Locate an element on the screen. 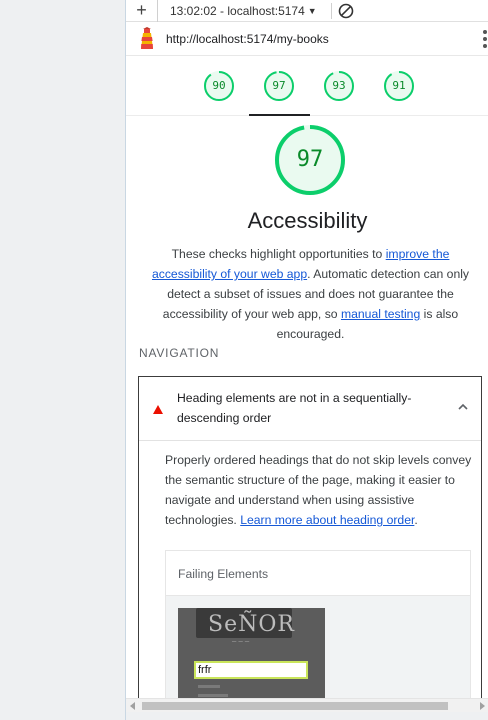 The height and width of the screenshot is (720, 488). accessibility-gauge: 97 is located at coordinates (310, 160).